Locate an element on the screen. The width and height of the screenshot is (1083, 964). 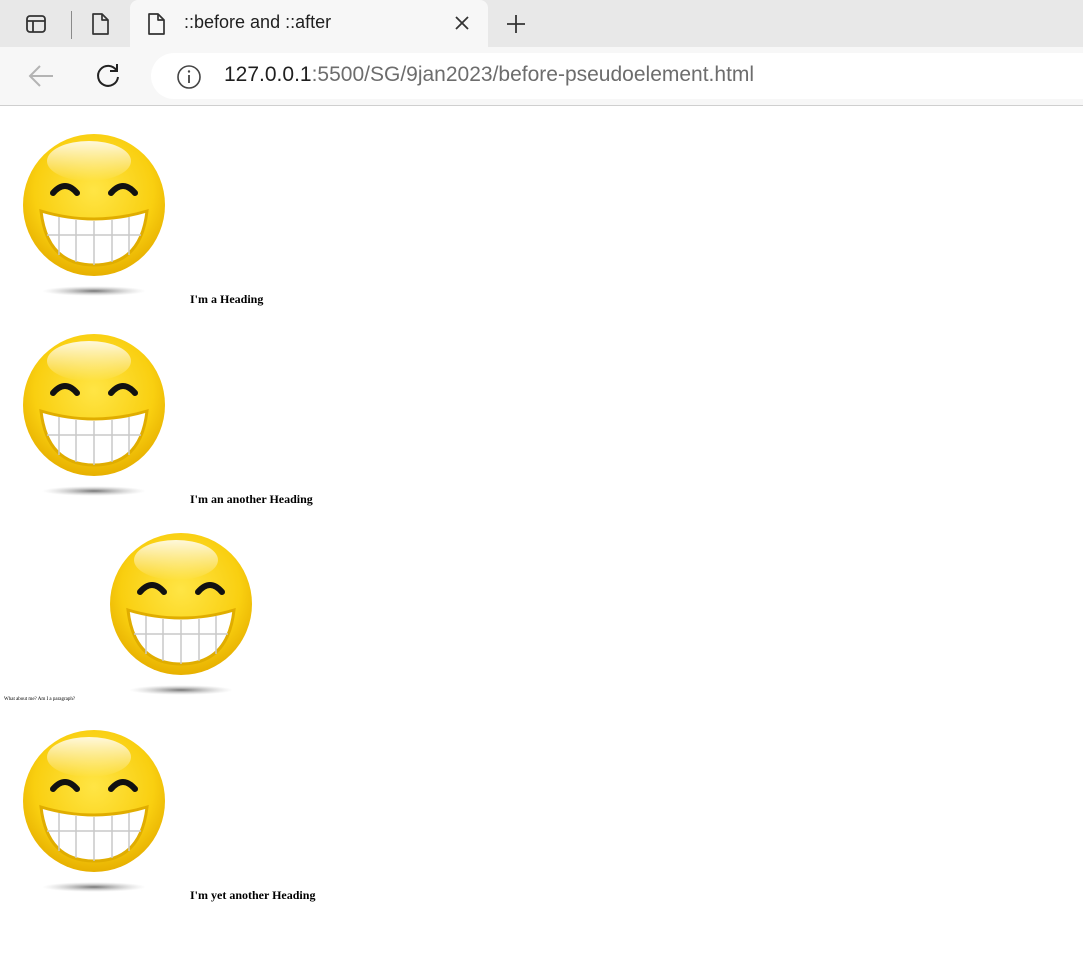
new-tab-button is located at coordinates (516, 24).